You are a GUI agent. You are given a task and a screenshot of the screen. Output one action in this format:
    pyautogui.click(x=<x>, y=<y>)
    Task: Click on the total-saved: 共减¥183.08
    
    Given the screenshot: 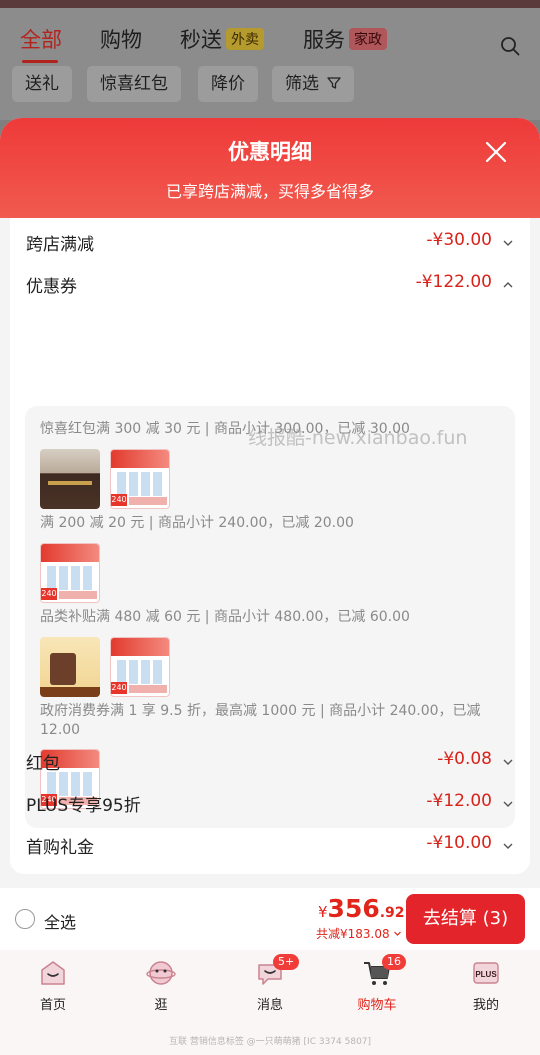 What is the action you would take?
    pyautogui.click(x=359, y=933)
    